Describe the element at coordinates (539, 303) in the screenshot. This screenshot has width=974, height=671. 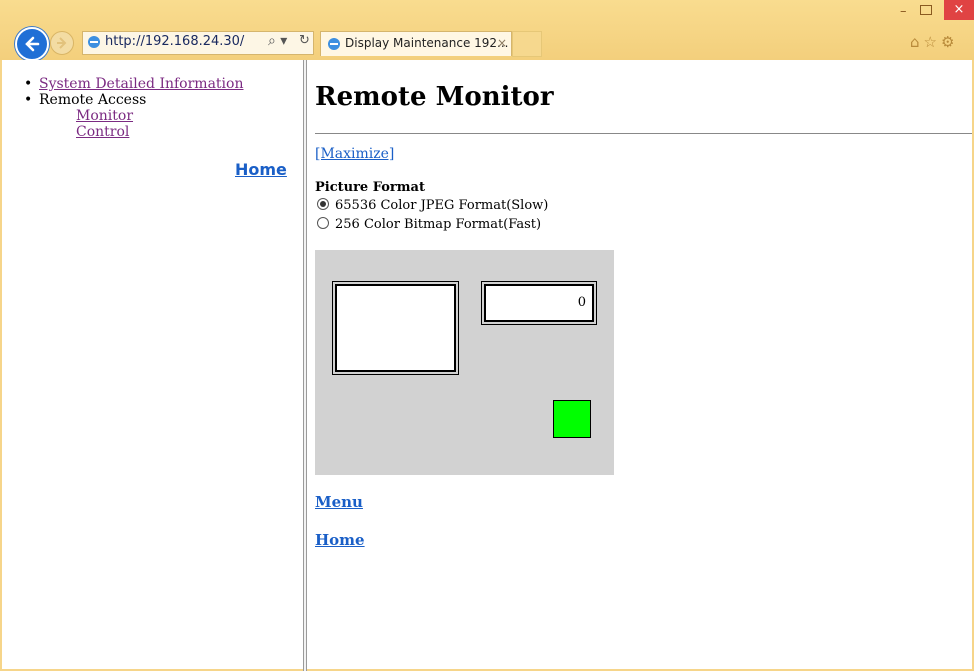
I see `counter-display: 0` at that location.